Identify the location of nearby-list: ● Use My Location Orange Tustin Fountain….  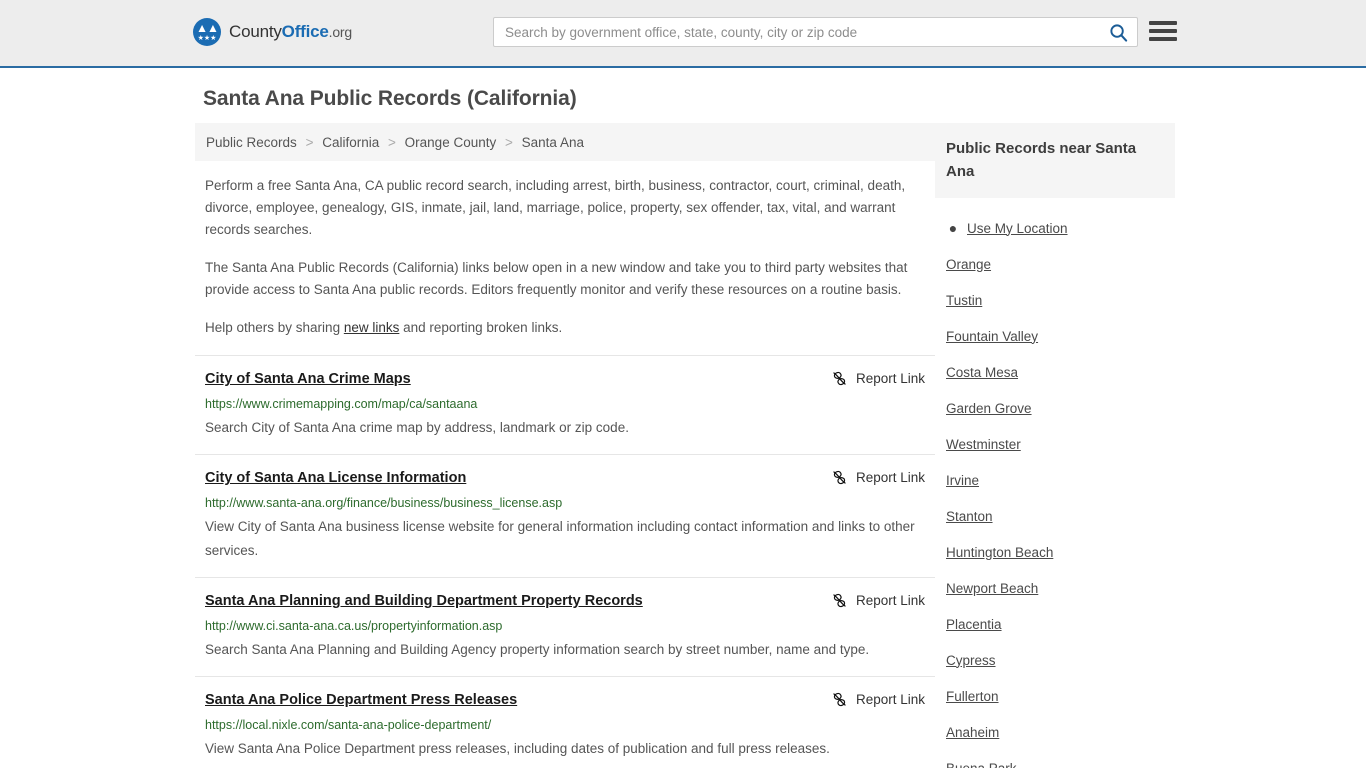
(1055, 483).